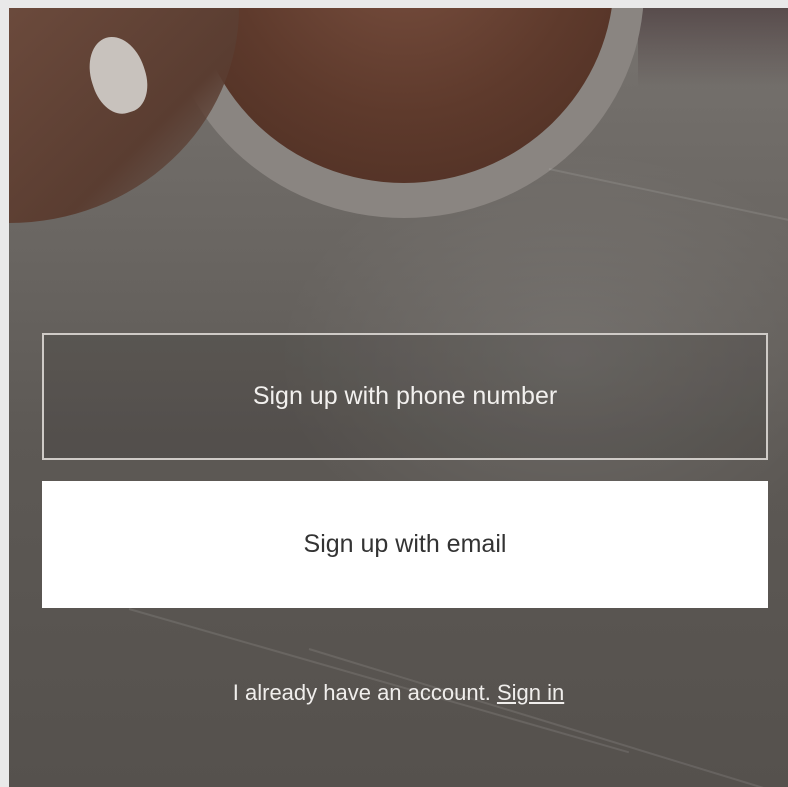 The width and height of the screenshot is (788, 787). I want to click on signup-email-button: Sign up with email, so click(405, 544).